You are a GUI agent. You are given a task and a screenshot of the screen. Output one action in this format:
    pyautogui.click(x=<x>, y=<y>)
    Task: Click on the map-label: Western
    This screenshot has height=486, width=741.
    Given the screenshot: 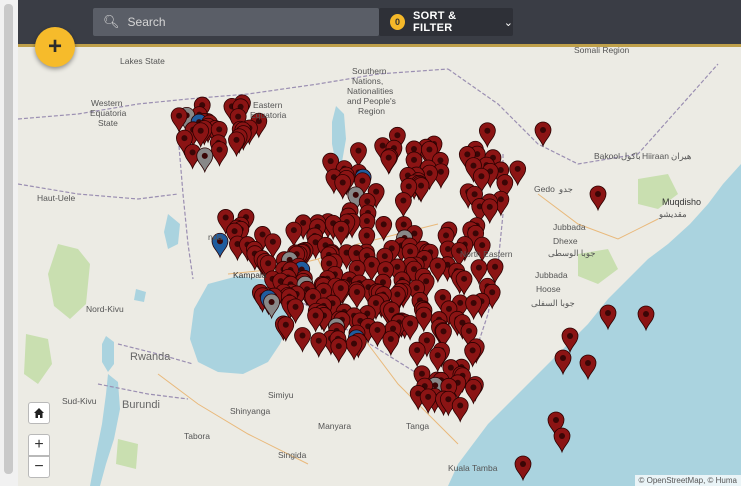 What is the action you would take?
    pyautogui.click(x=107, y=103)
    